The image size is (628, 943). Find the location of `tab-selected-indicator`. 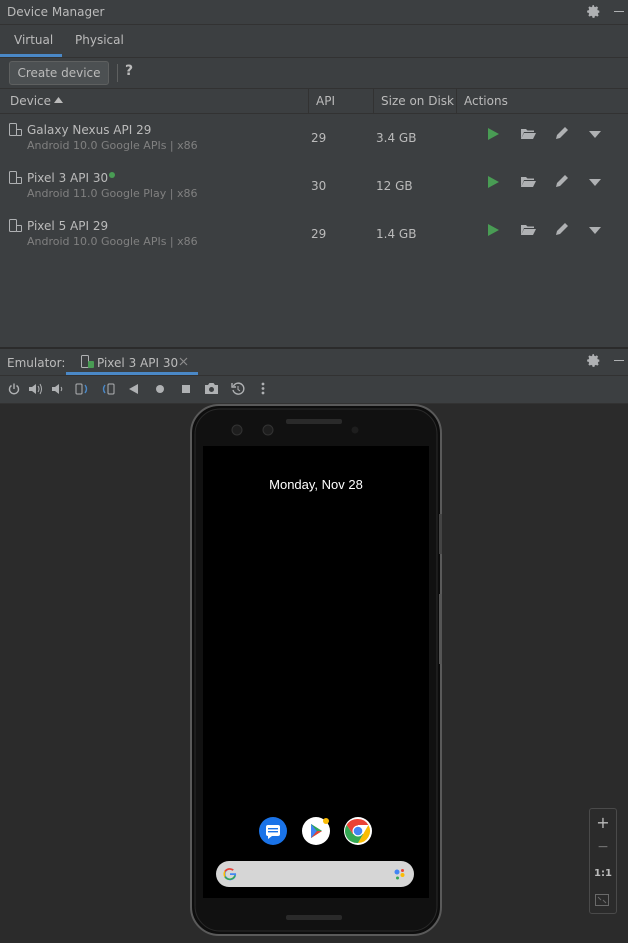

tab-selected-indicator is located at coordinates (31, 55).